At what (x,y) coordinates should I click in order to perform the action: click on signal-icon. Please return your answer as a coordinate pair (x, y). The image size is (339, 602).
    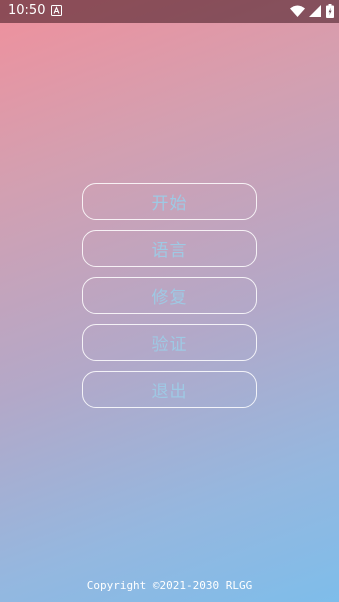
    Looking at the image, I should click on (315, 11).